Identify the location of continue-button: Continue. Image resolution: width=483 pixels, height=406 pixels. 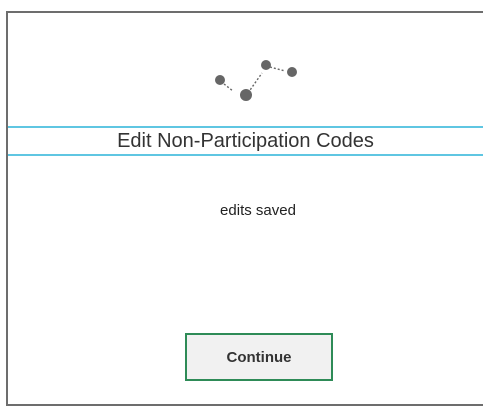
(259, 357).